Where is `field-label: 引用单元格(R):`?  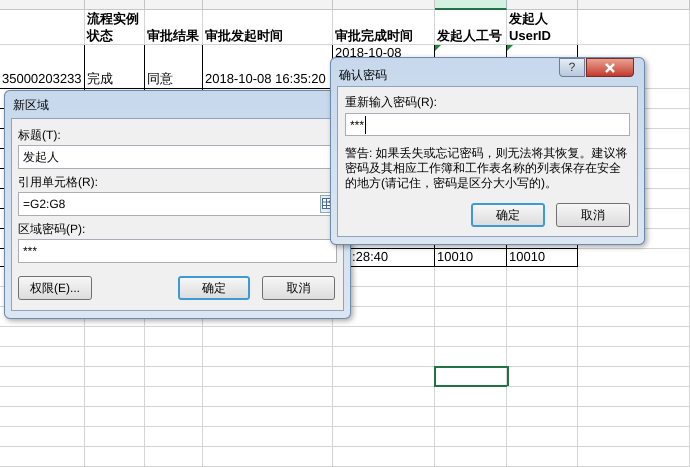
field-label: 引用单元格(R): is located at coordinates (58, 182).